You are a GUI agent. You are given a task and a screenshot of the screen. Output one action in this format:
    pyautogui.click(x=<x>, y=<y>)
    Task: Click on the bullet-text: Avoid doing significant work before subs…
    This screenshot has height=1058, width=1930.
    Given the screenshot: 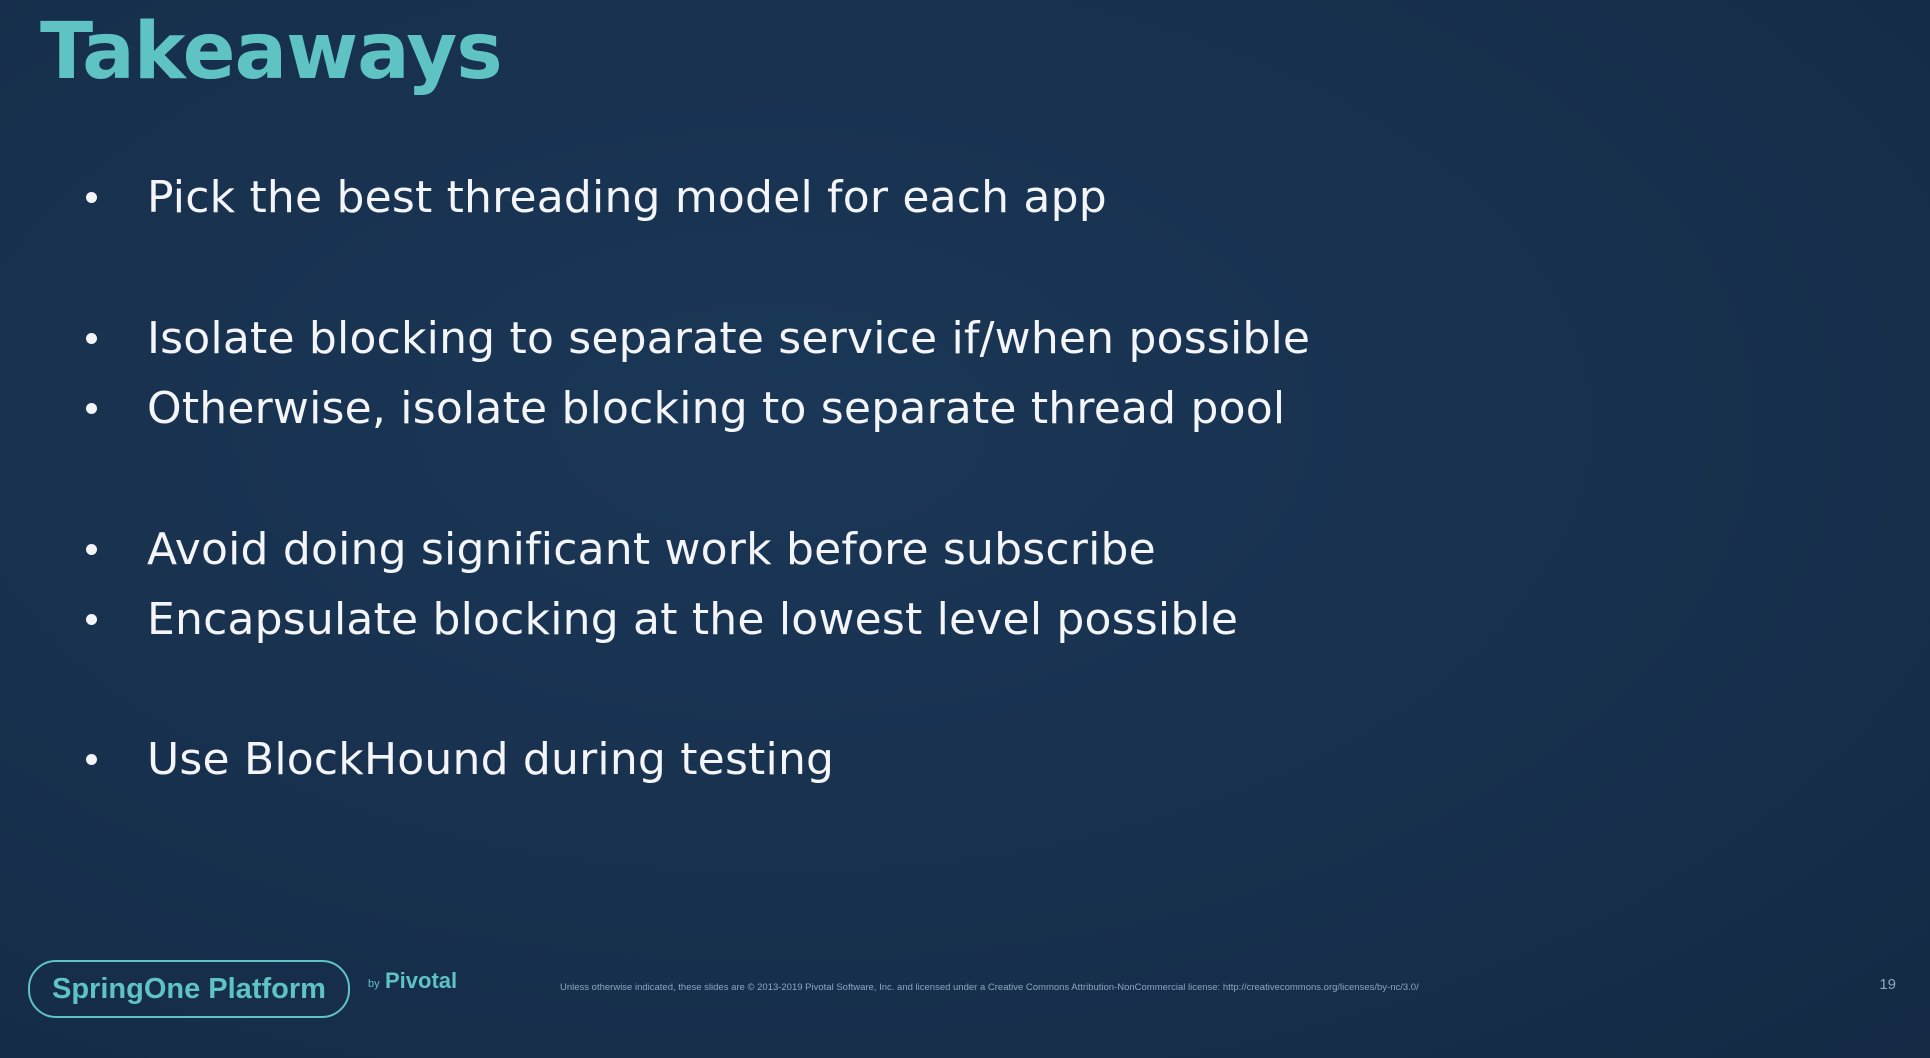 What is the action you would take?
    pyautogui.click(x=651, y=549)
    